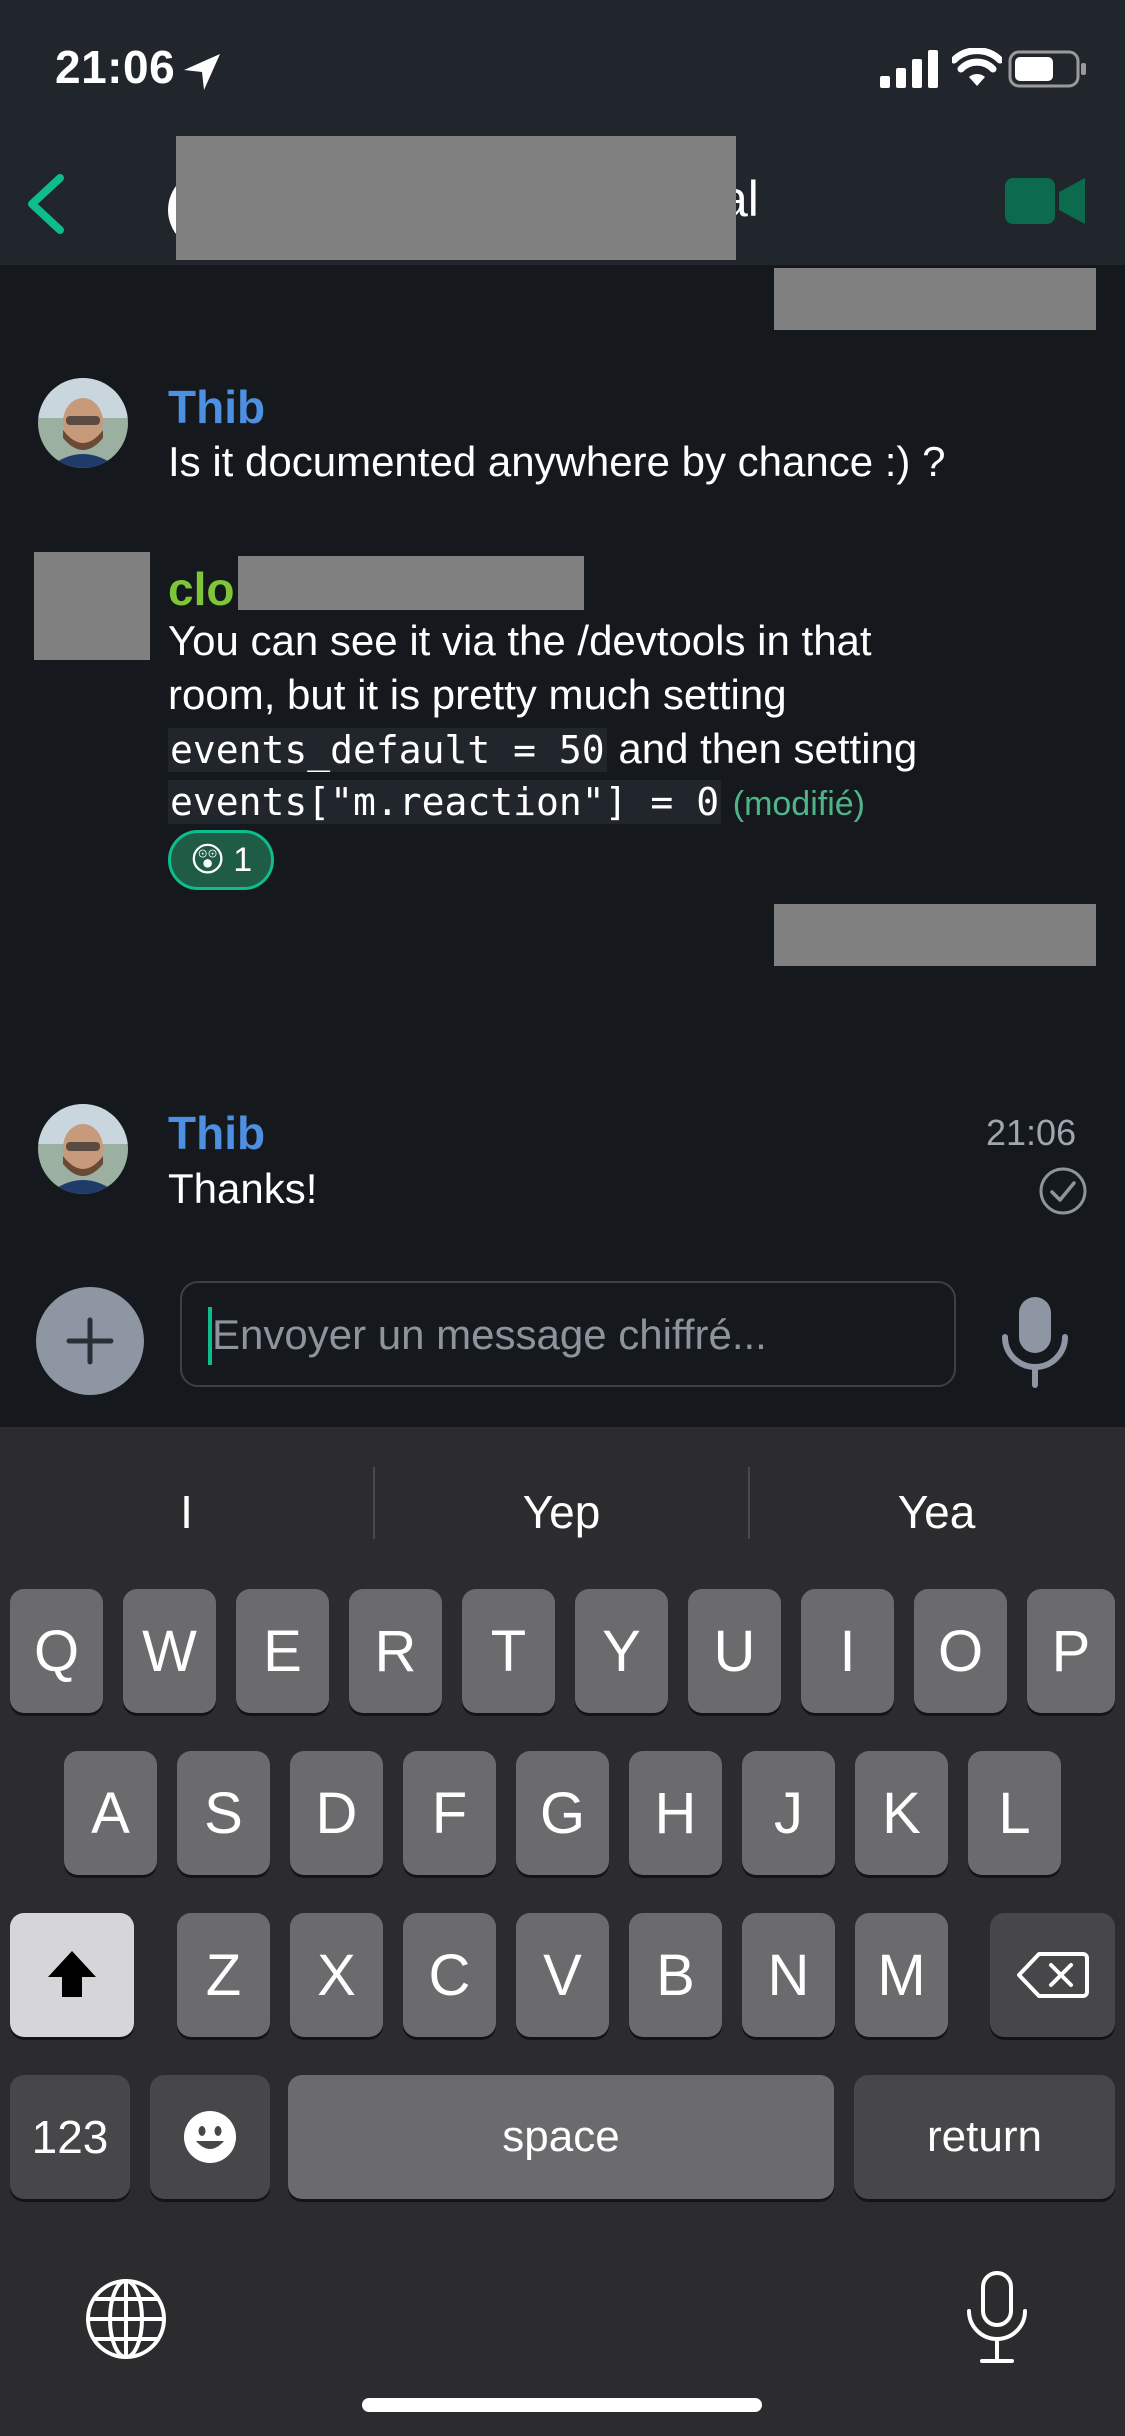 This screenshot has height=2436, width=1125. What do you see at coordinates (675, 1813) in the screenshot?
I see `key-h: H` at bounding box center [675, 1813].